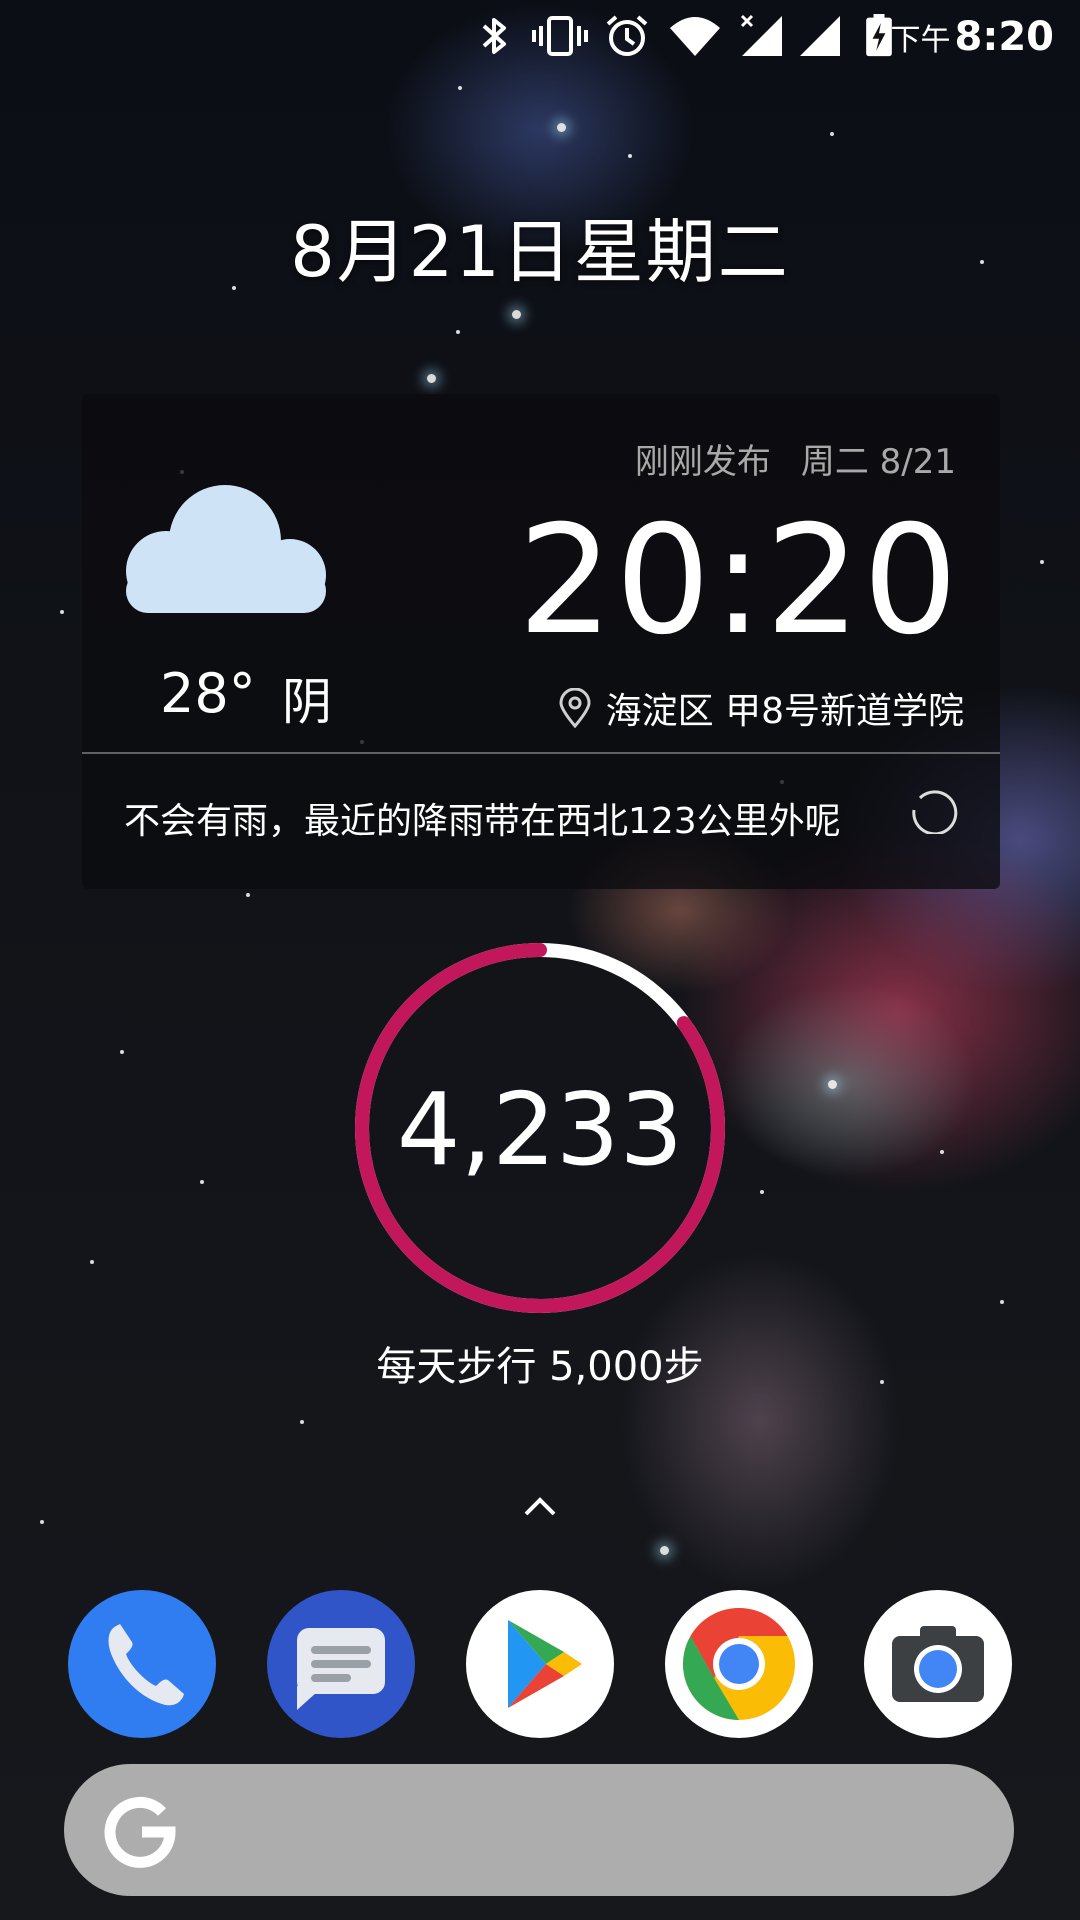 The height and width of the screenshot is (1920, 1080). What do you see at coordinates (146, 1665) in the screenshot?
I see `phone-icon` at bounding box center [146, 1665].